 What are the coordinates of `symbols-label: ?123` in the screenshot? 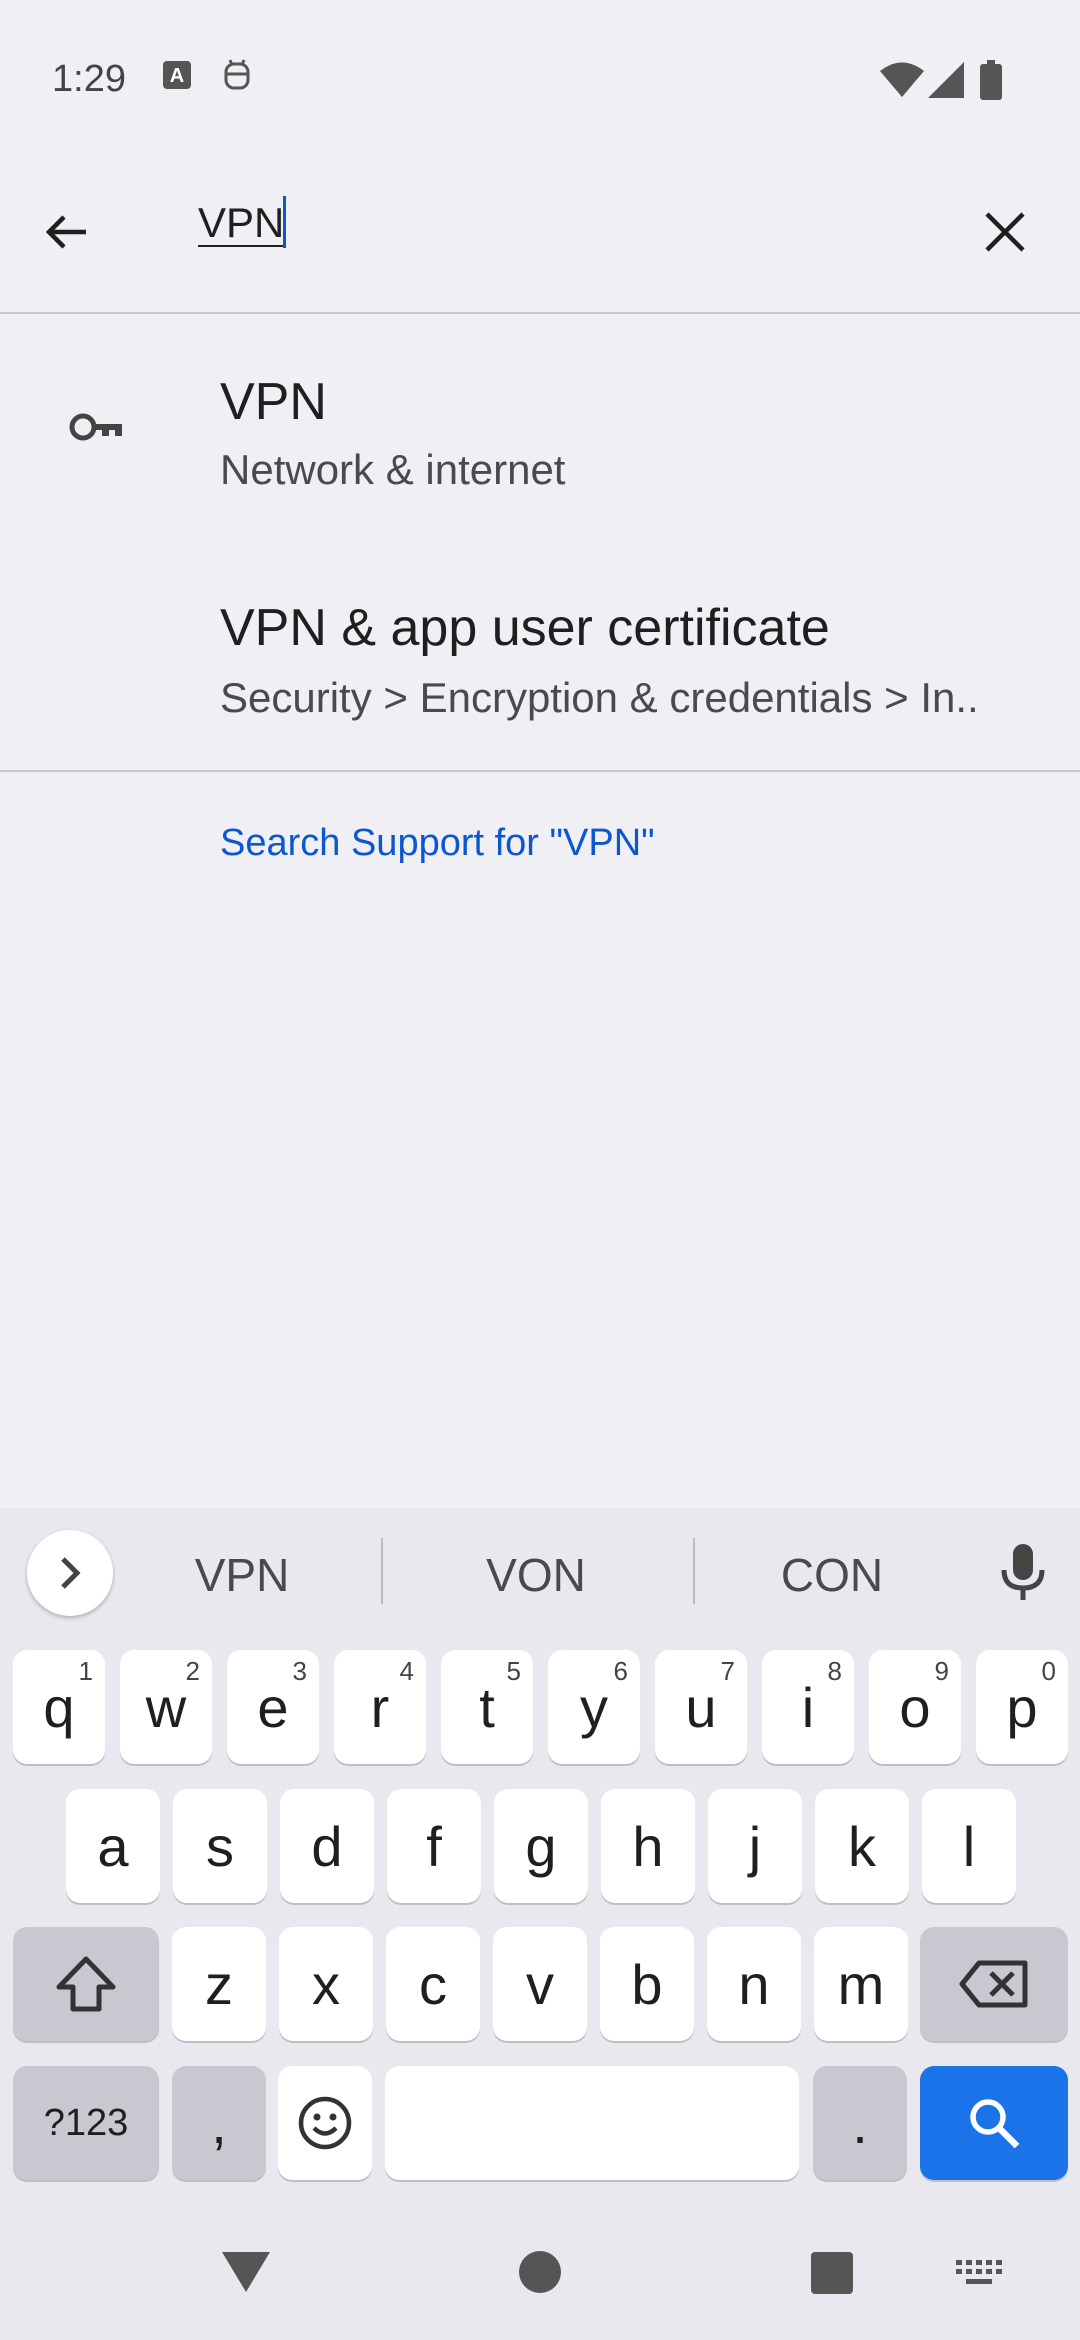 It's located at (86, 2122).